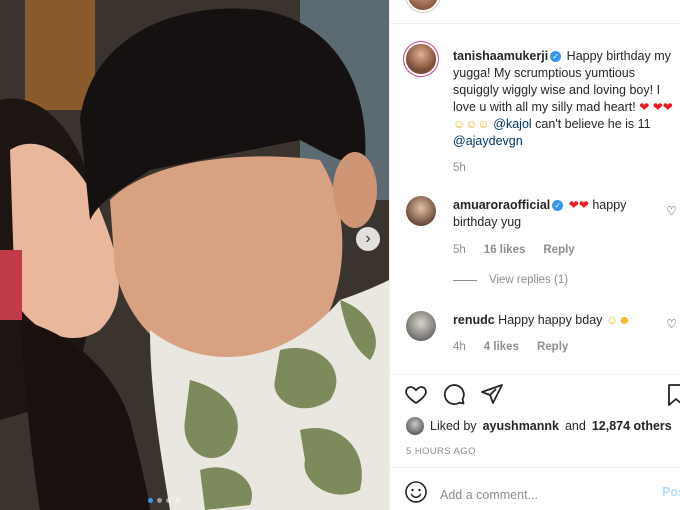  What do you see at coordinates (465, 280) in the screenshot?
I see `view-replies-line` at bounding box center [465, 280].